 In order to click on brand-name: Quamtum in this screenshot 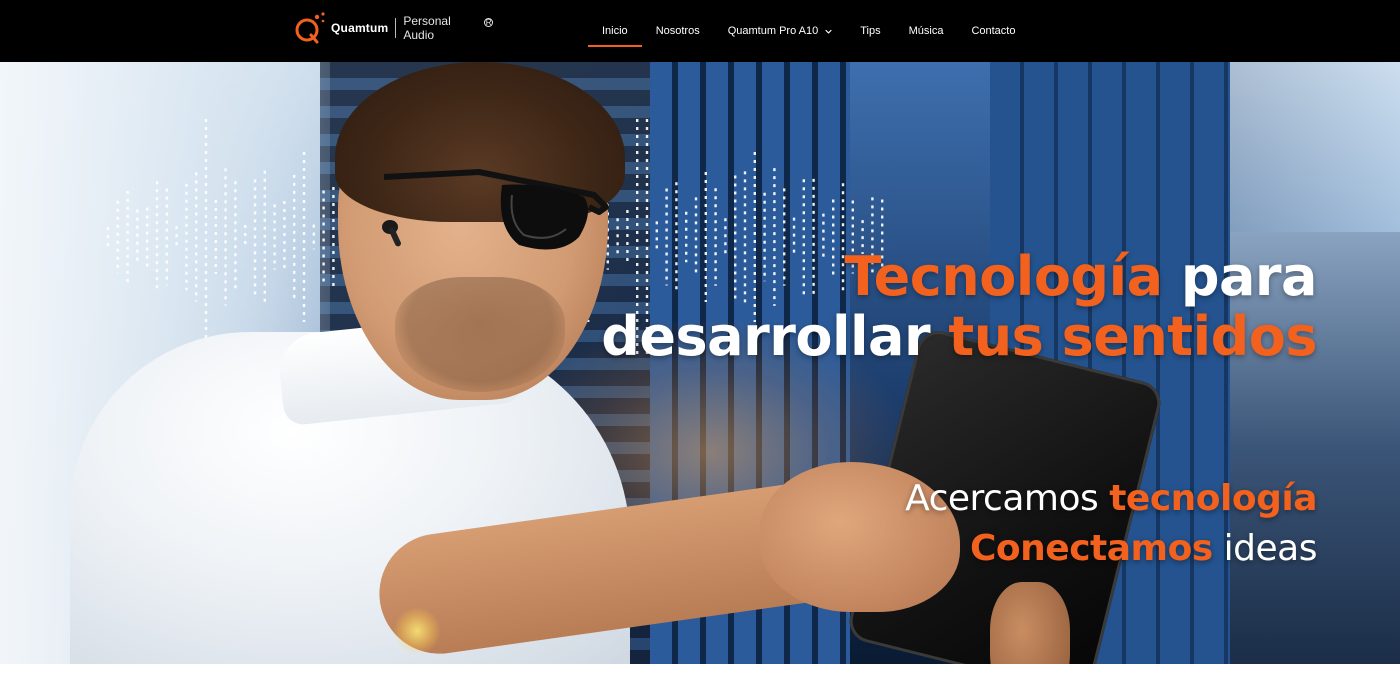, I will do `click(360, 28)`.